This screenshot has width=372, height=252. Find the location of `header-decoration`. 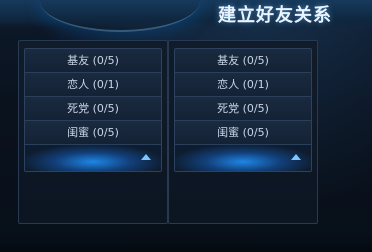

header-decoration is located at coordinates (120, 16).